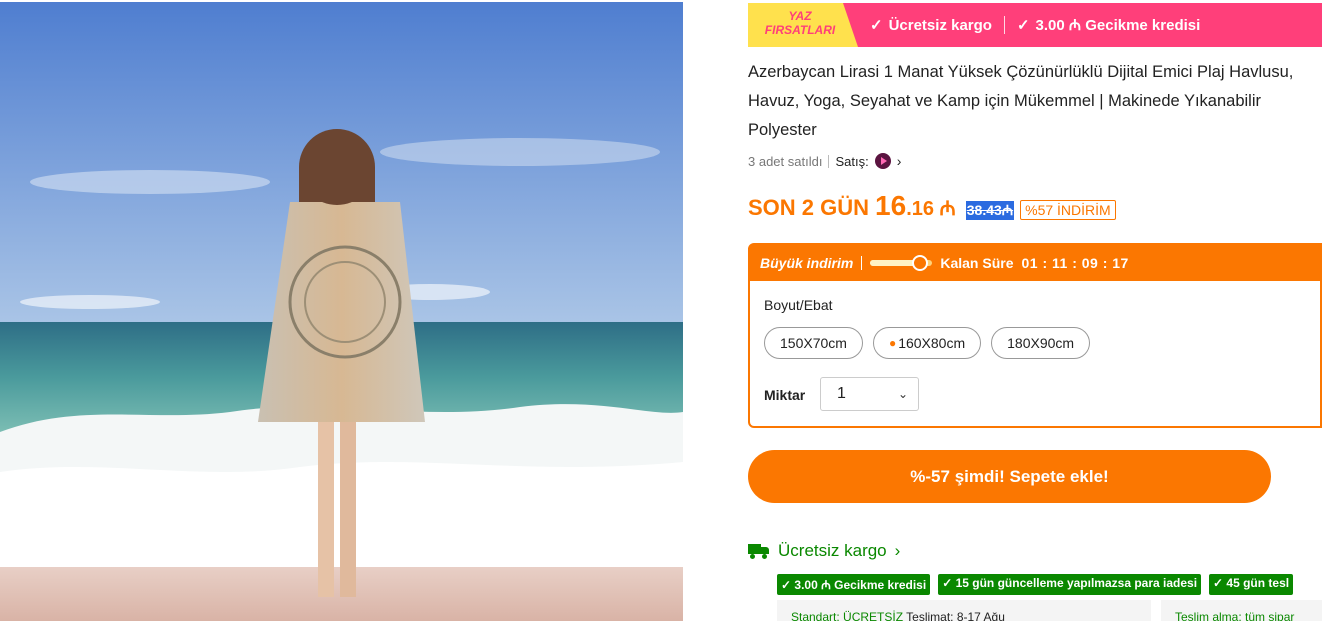 The height and width of the screenshot is (621, 1322). I want to click on delay-credit-promo: ✓ 3.00 ₼ Gecikme kredisi, so click(1108, 25).